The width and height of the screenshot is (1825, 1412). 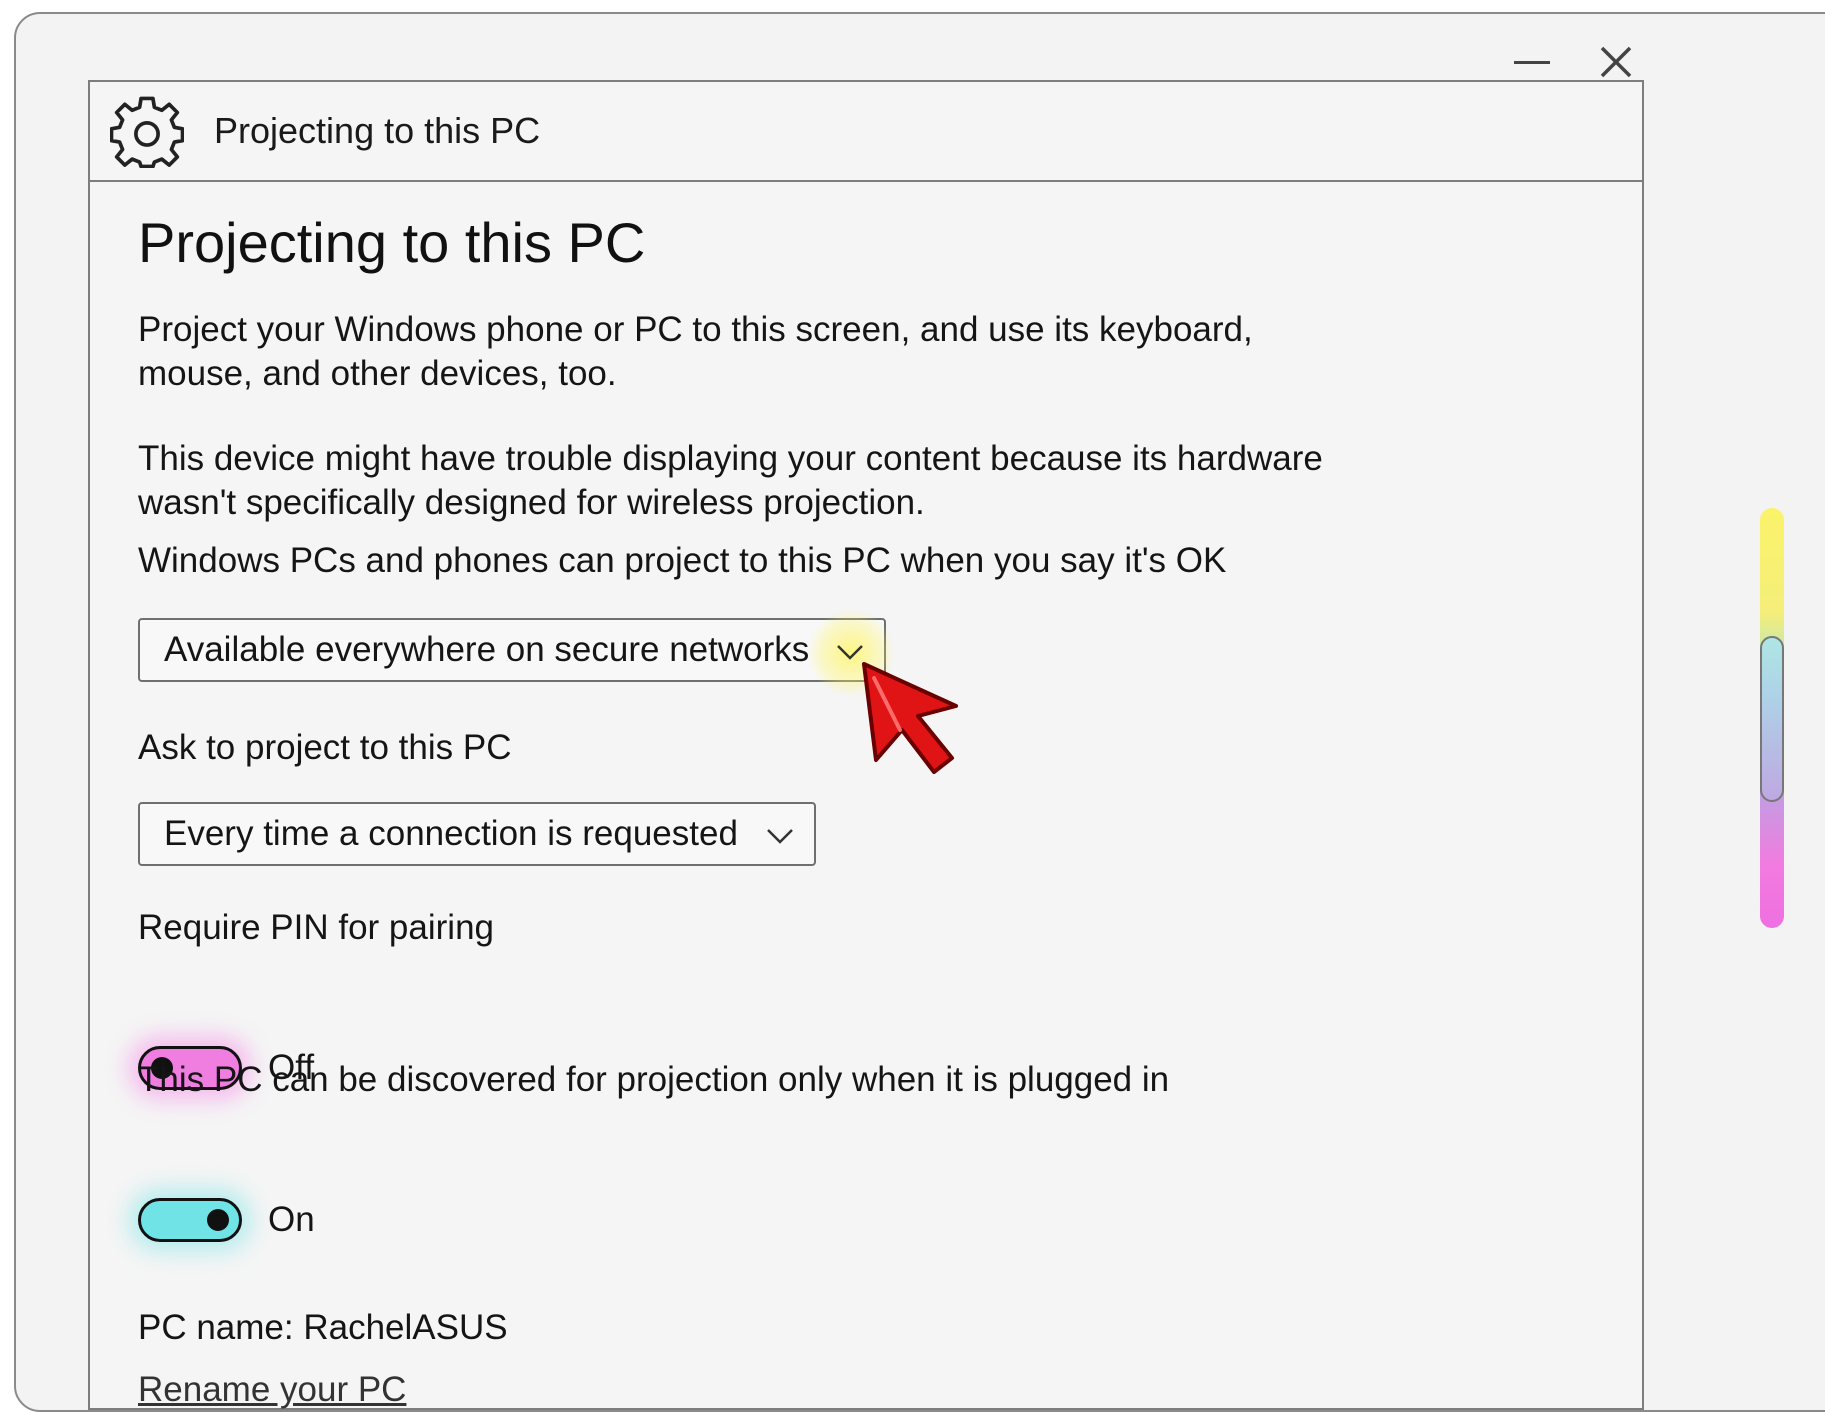 I want to click on page-title: Projecting to this PC, so click(x=392, y=242).